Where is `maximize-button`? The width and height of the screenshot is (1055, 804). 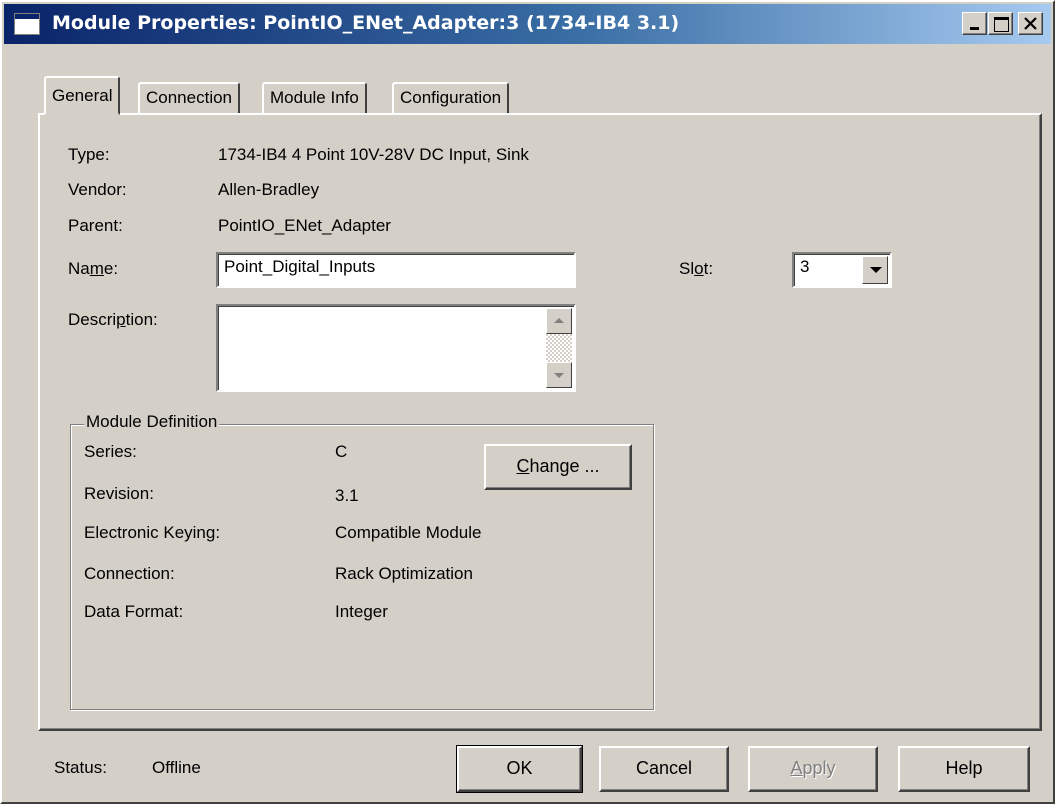
maximize-button is located at coordinates (1000, 23).